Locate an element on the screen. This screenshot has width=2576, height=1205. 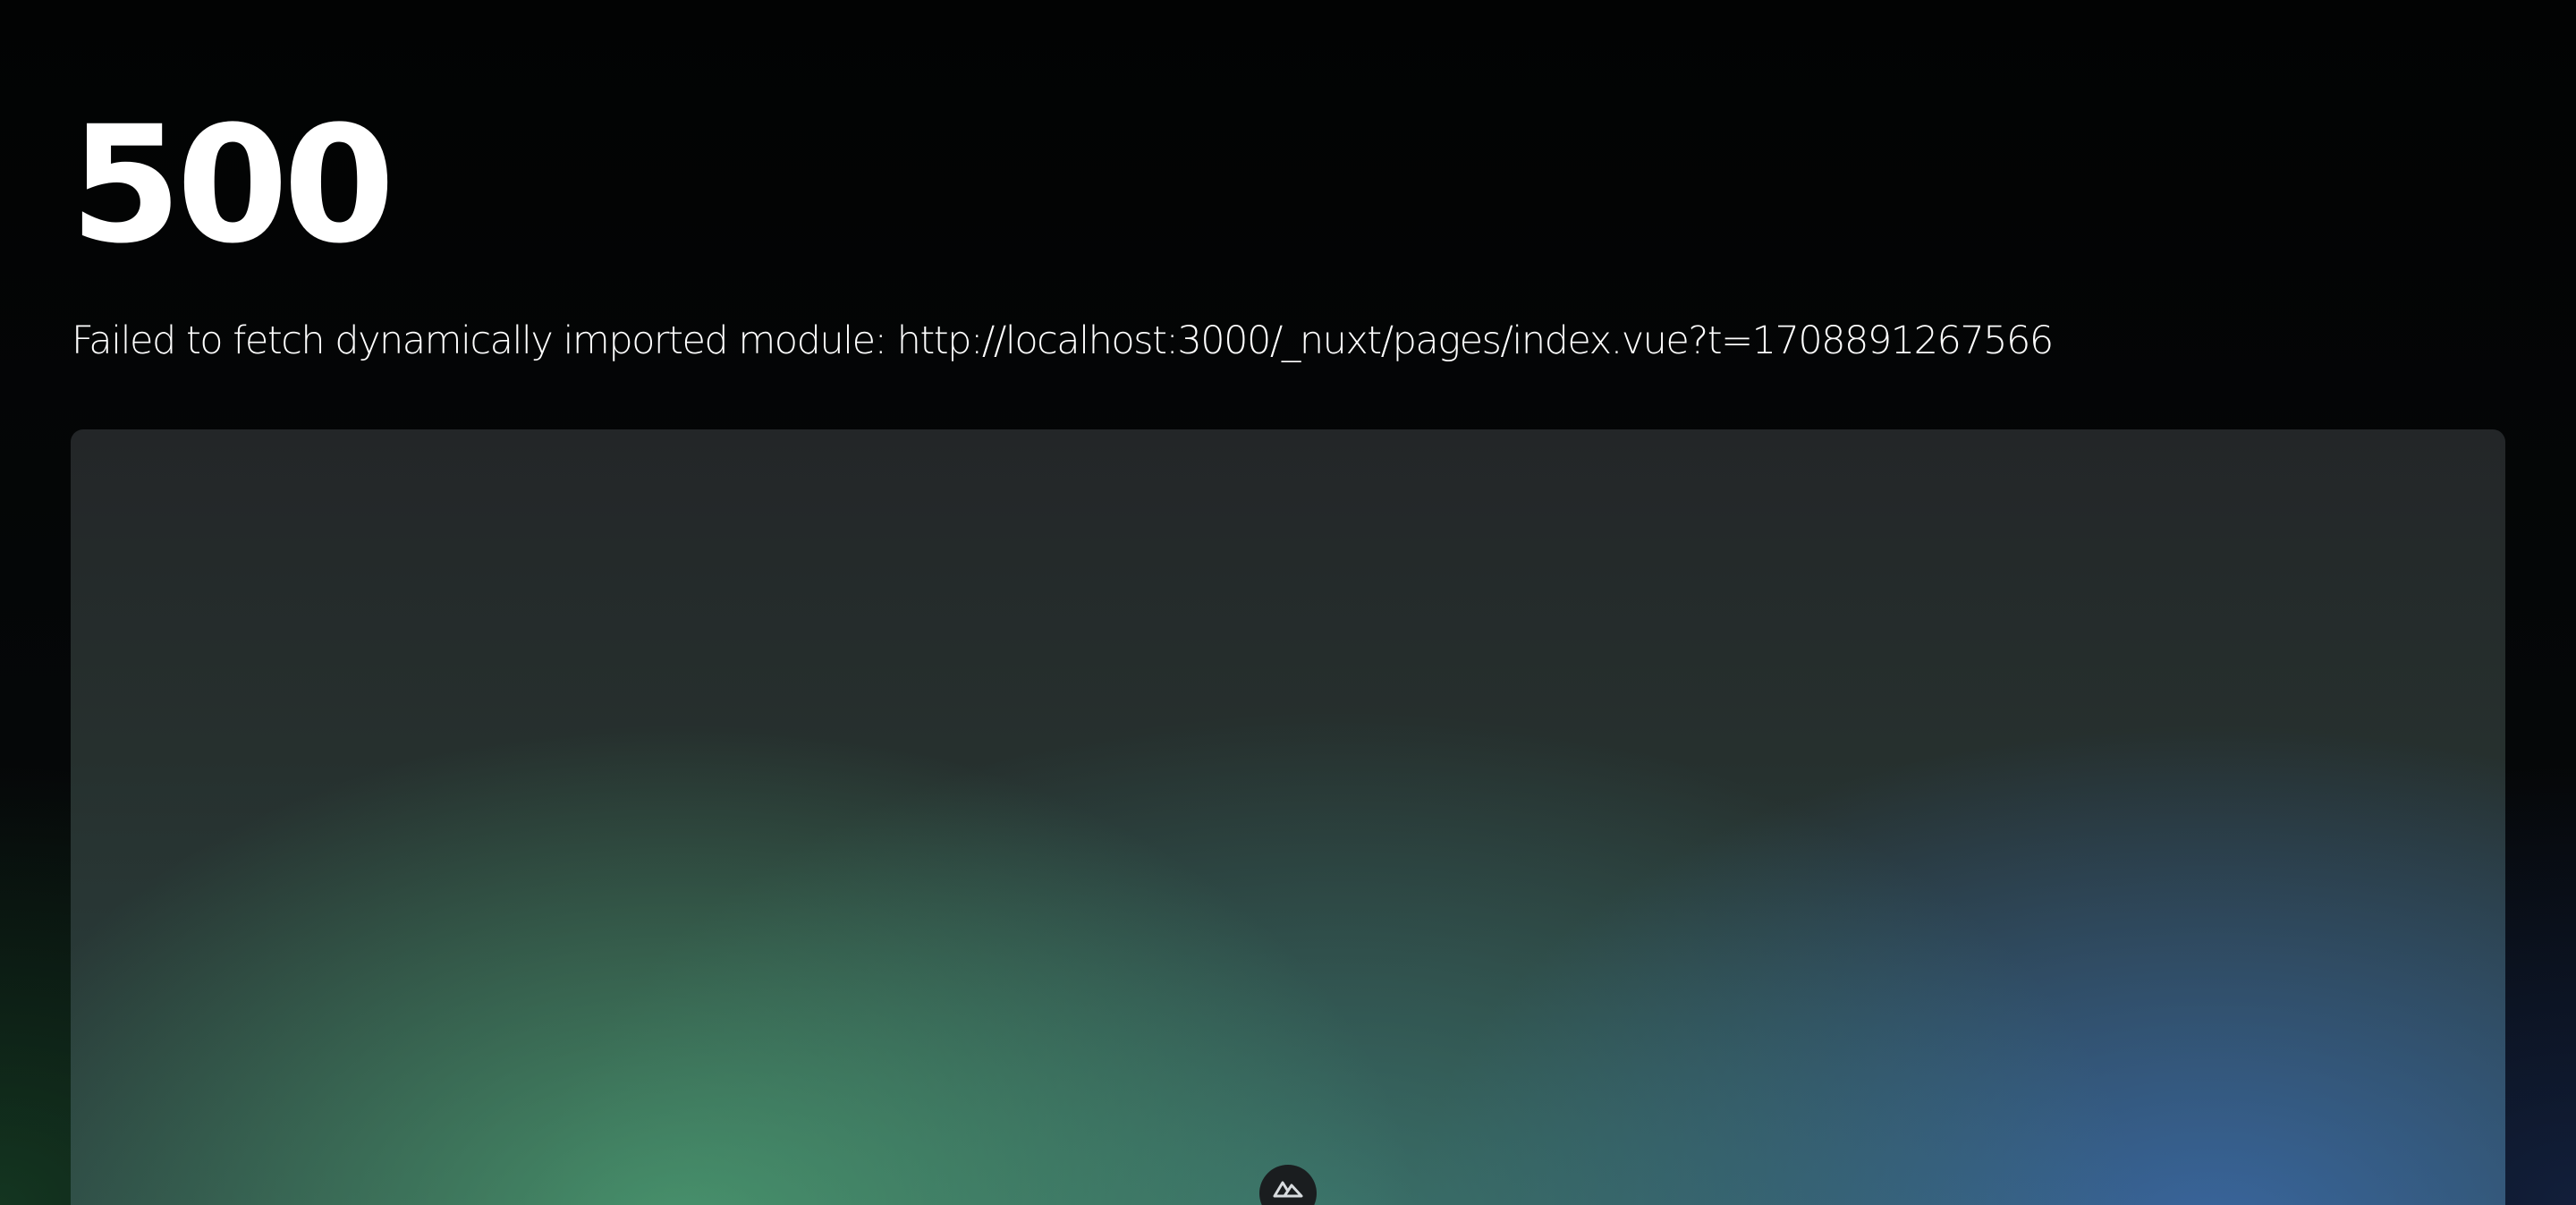
nuxt-logo-icon is located at coordinates (1288, 1189).